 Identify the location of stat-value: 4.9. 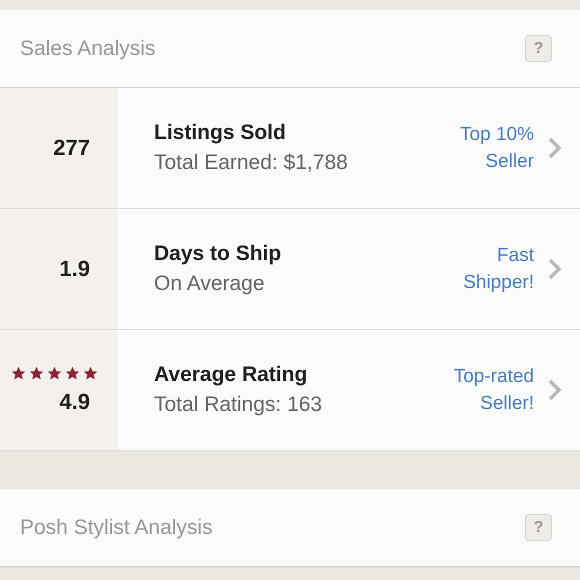
(74, 401).